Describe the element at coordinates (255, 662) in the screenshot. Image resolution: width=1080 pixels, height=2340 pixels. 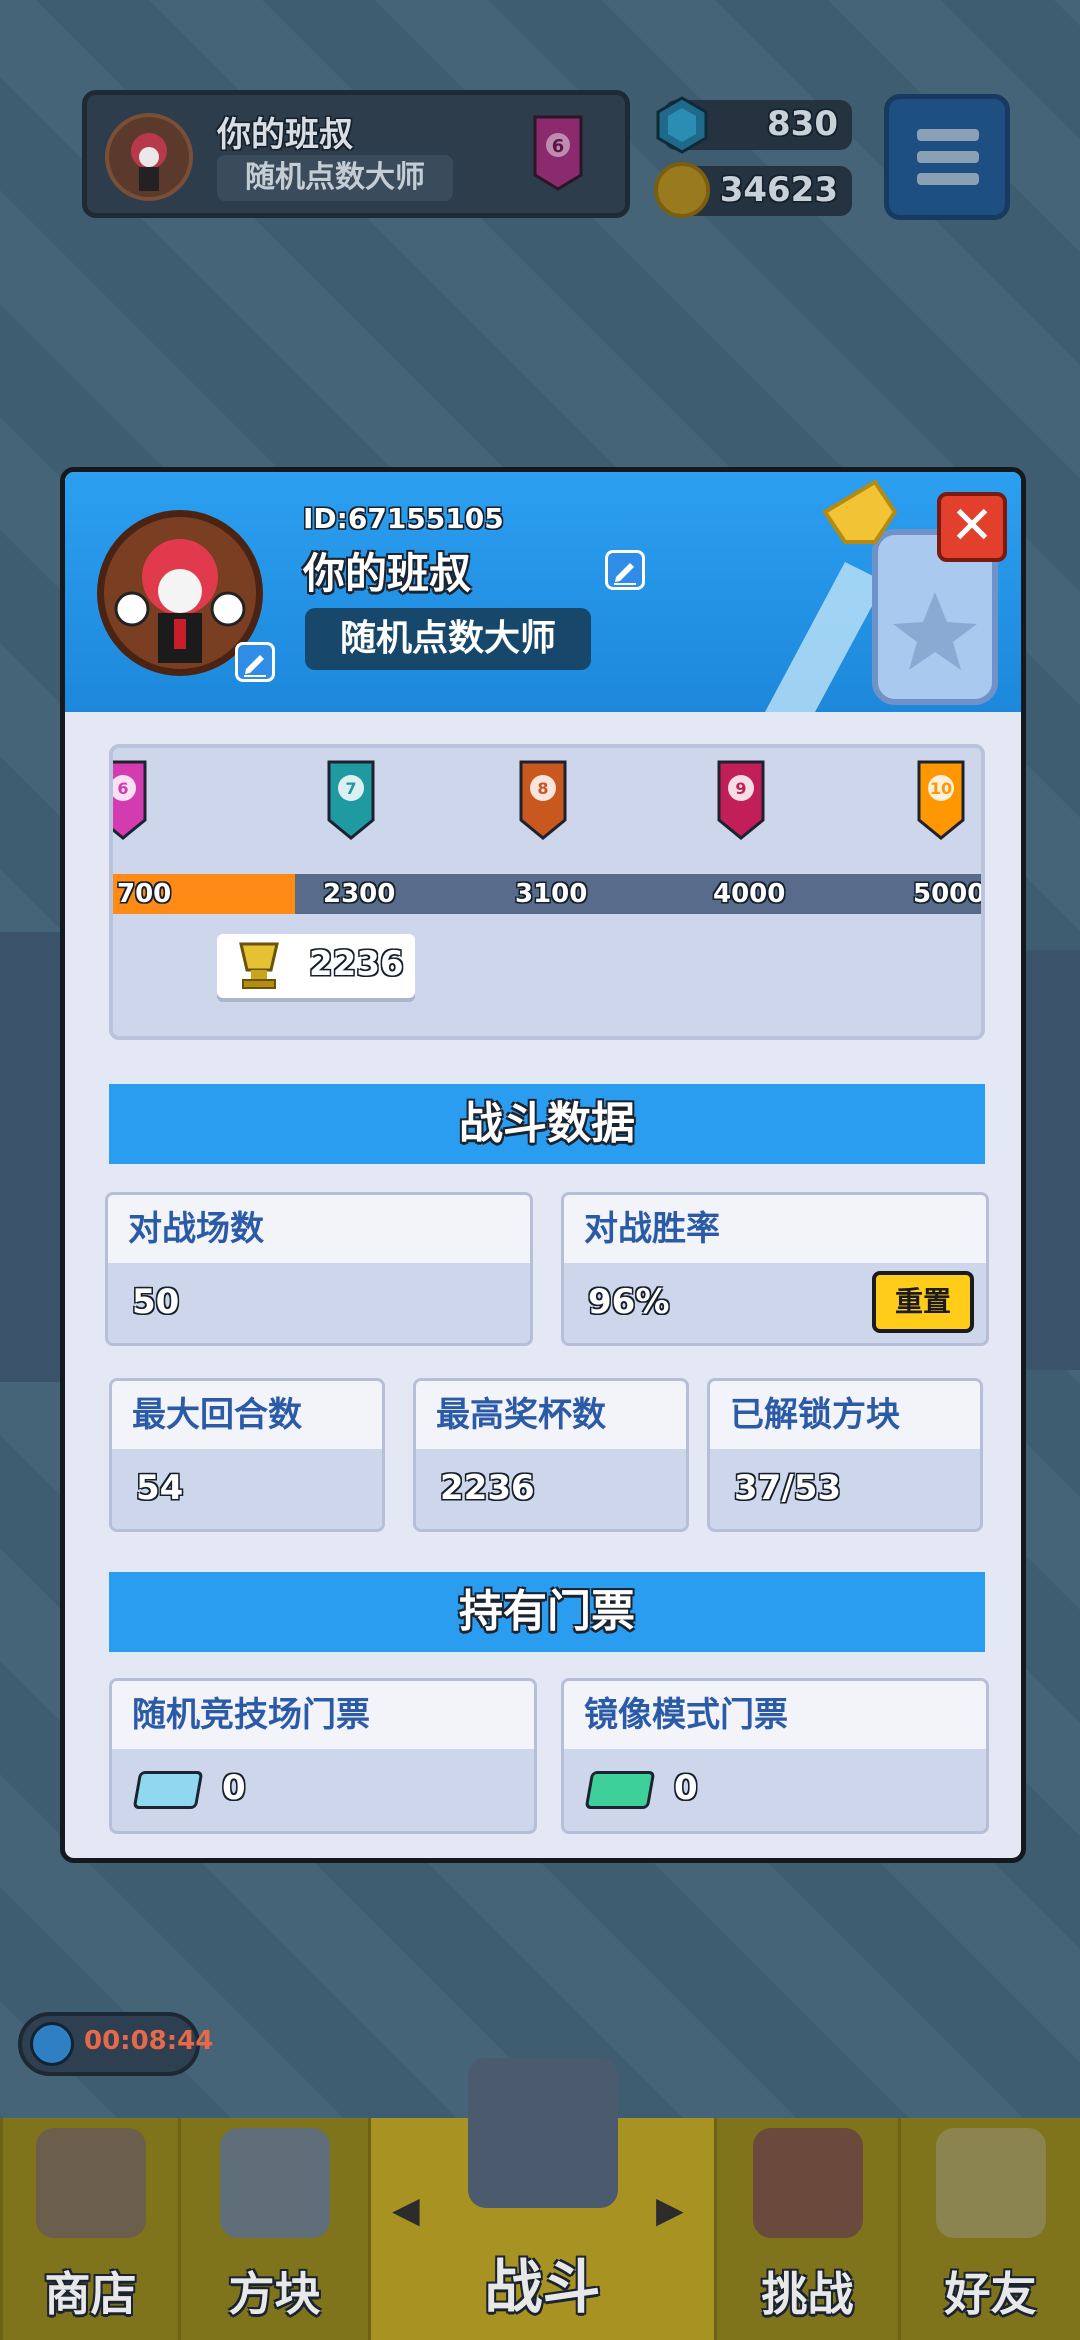
I see `edit-avatar-icon` at that location.